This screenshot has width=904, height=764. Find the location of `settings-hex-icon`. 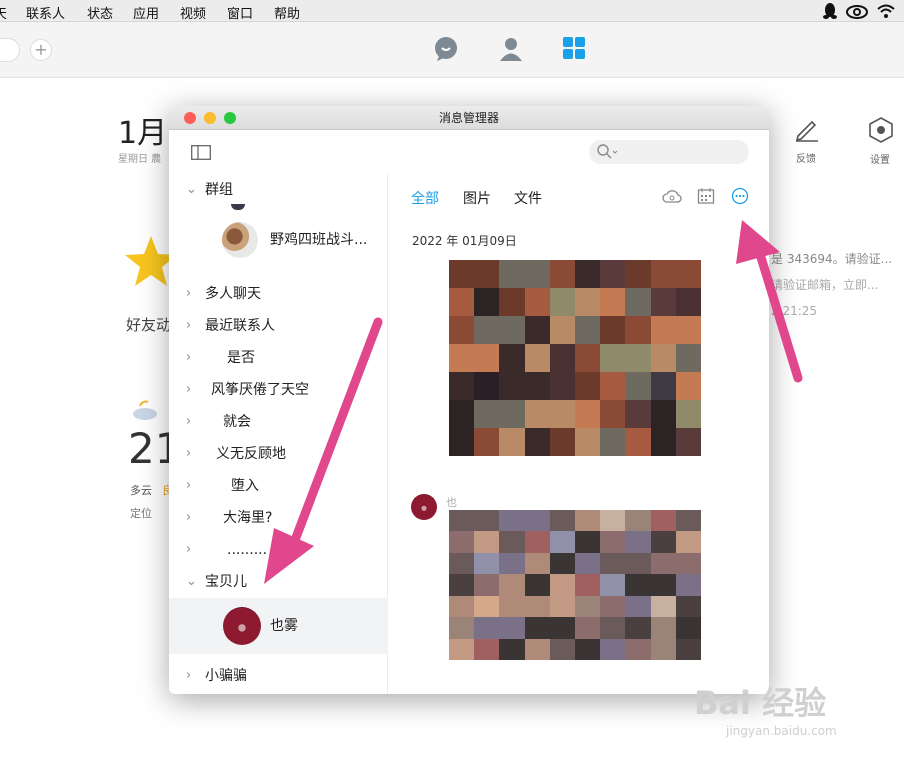

settings-hex-icon is located at coordinates (881, 132).